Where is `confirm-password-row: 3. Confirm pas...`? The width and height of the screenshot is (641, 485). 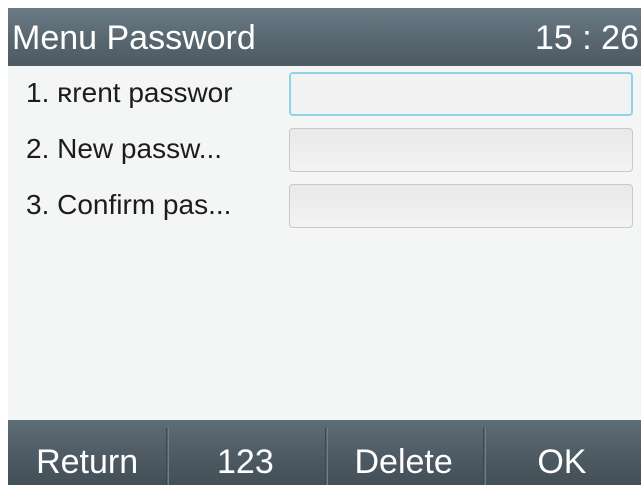 confirm-password-row: 3. Confirm pas... is located at coordinates (324, 206).